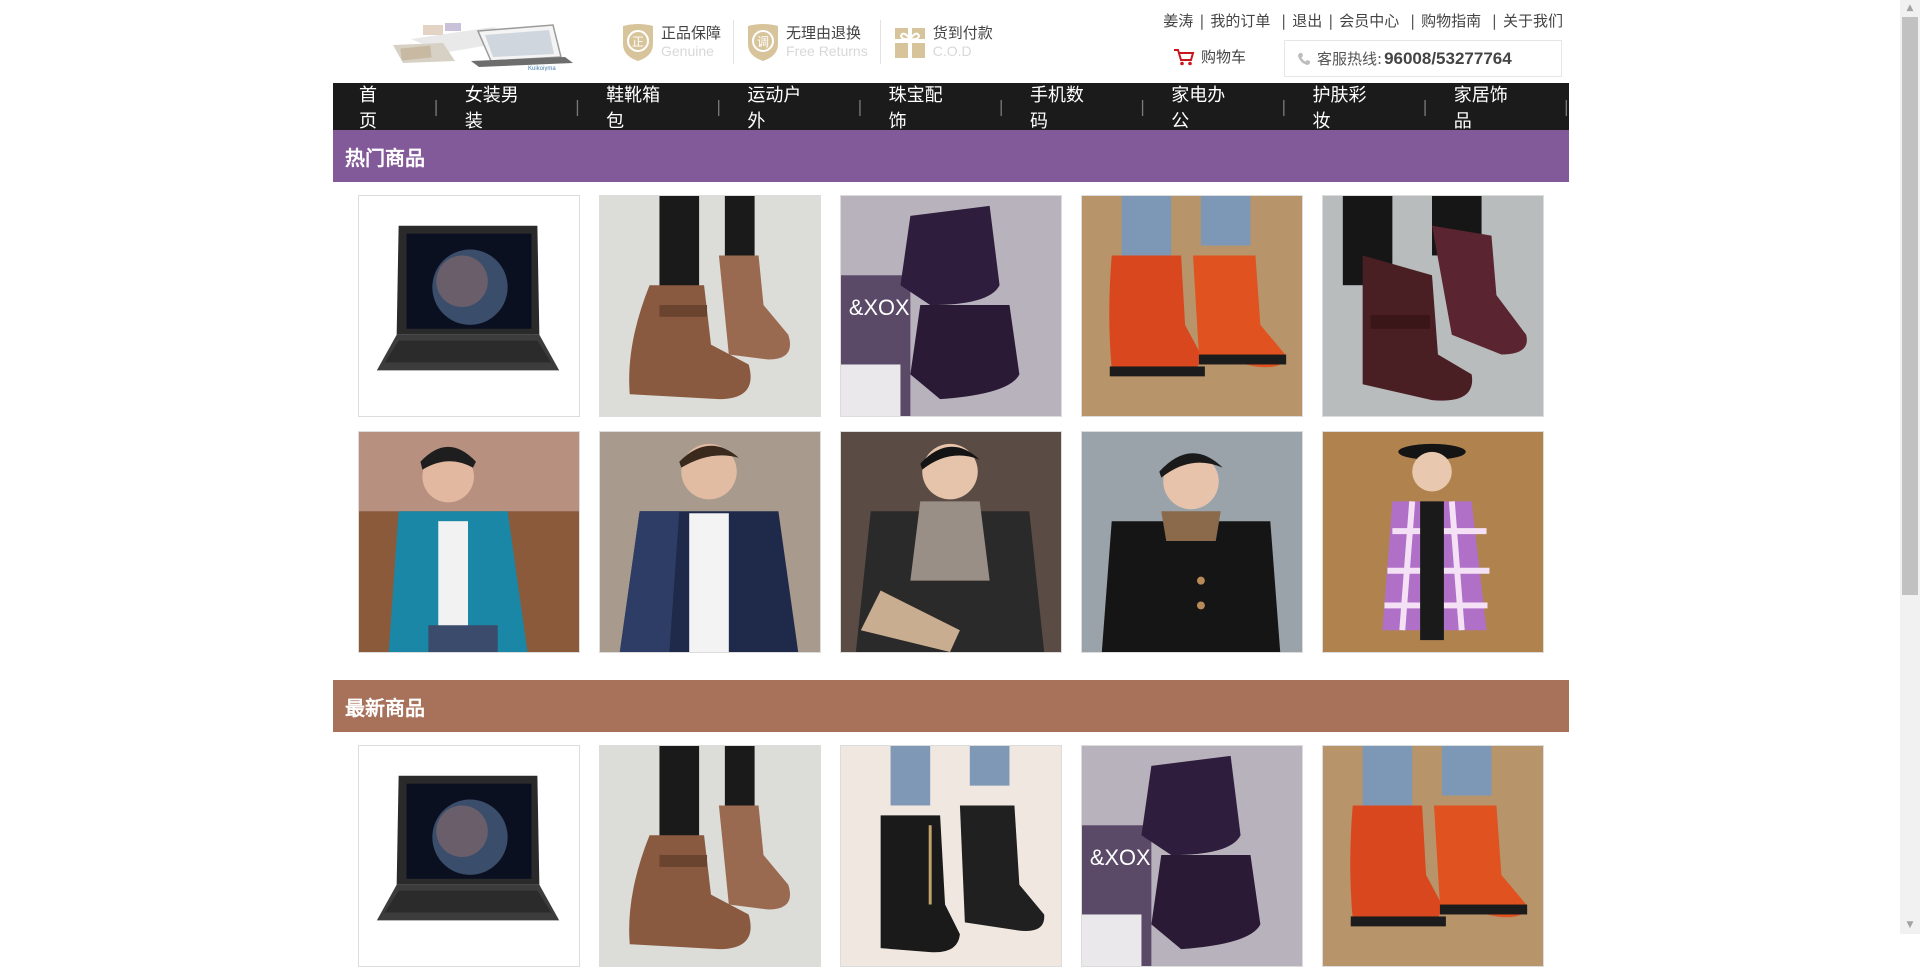 The width and height of the screenshot is (1920, 967). Describe the element at coordinates (1350, 59) in the screenshot. I see `hotline-label: 客服热线:` at that location.